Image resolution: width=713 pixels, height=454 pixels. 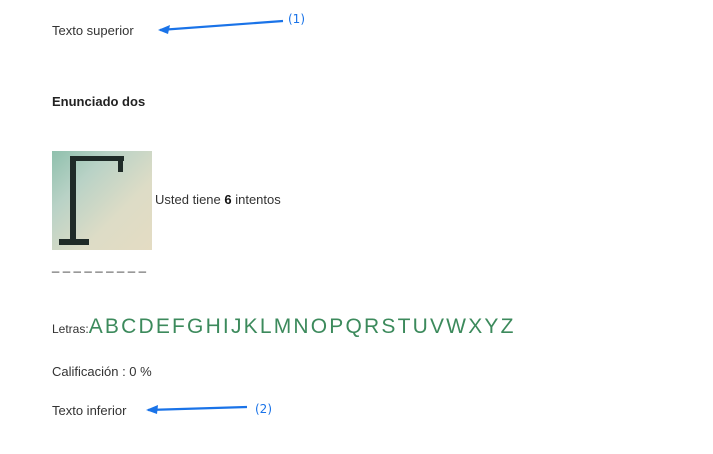 I want to click on letter-h: H, so click(x=213, y=326).